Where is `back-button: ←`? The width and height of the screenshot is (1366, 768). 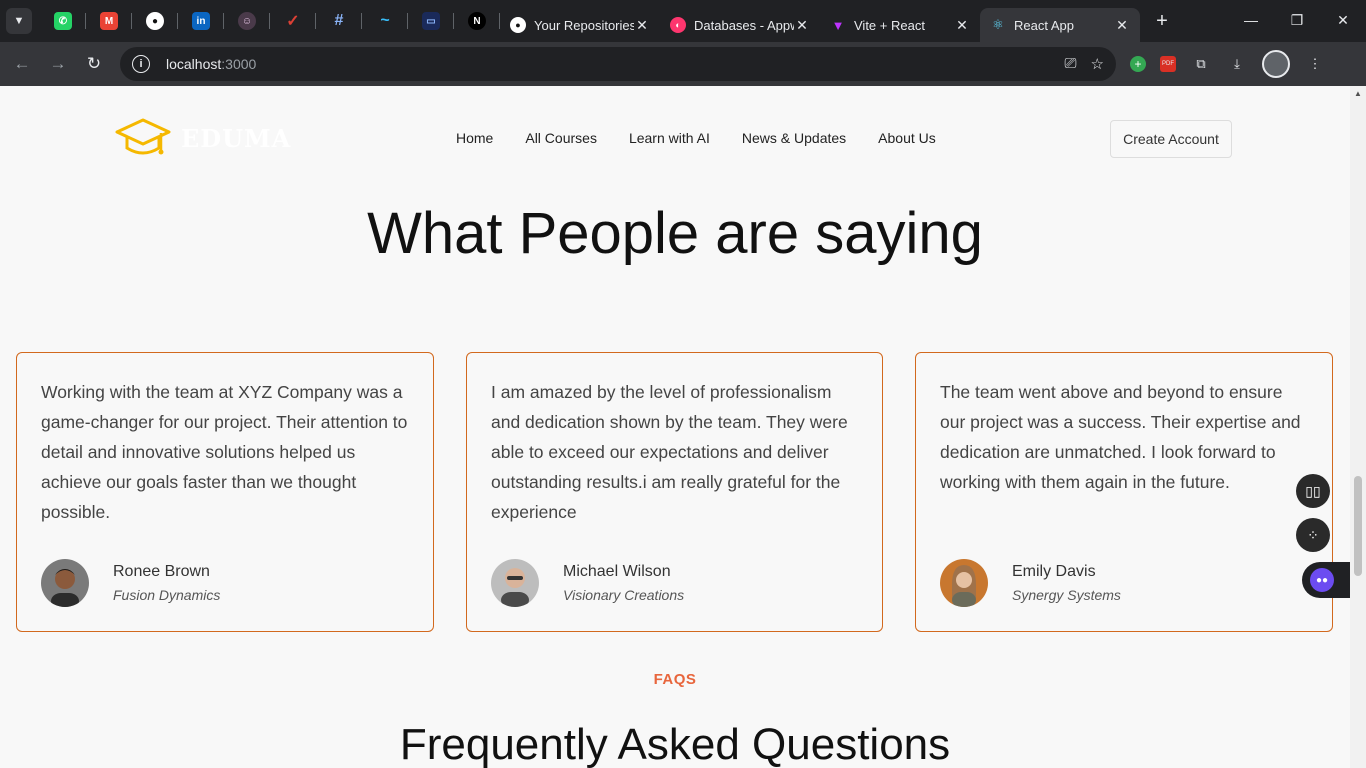 back-button: ← is located at coordinates (22, 64).